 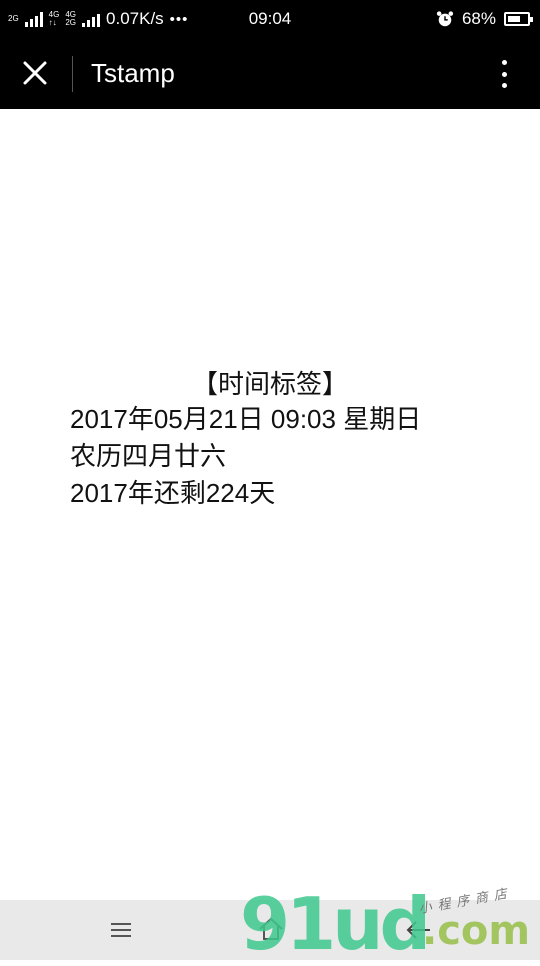 I want to click on nav-divider, so click(x=72, y=74).